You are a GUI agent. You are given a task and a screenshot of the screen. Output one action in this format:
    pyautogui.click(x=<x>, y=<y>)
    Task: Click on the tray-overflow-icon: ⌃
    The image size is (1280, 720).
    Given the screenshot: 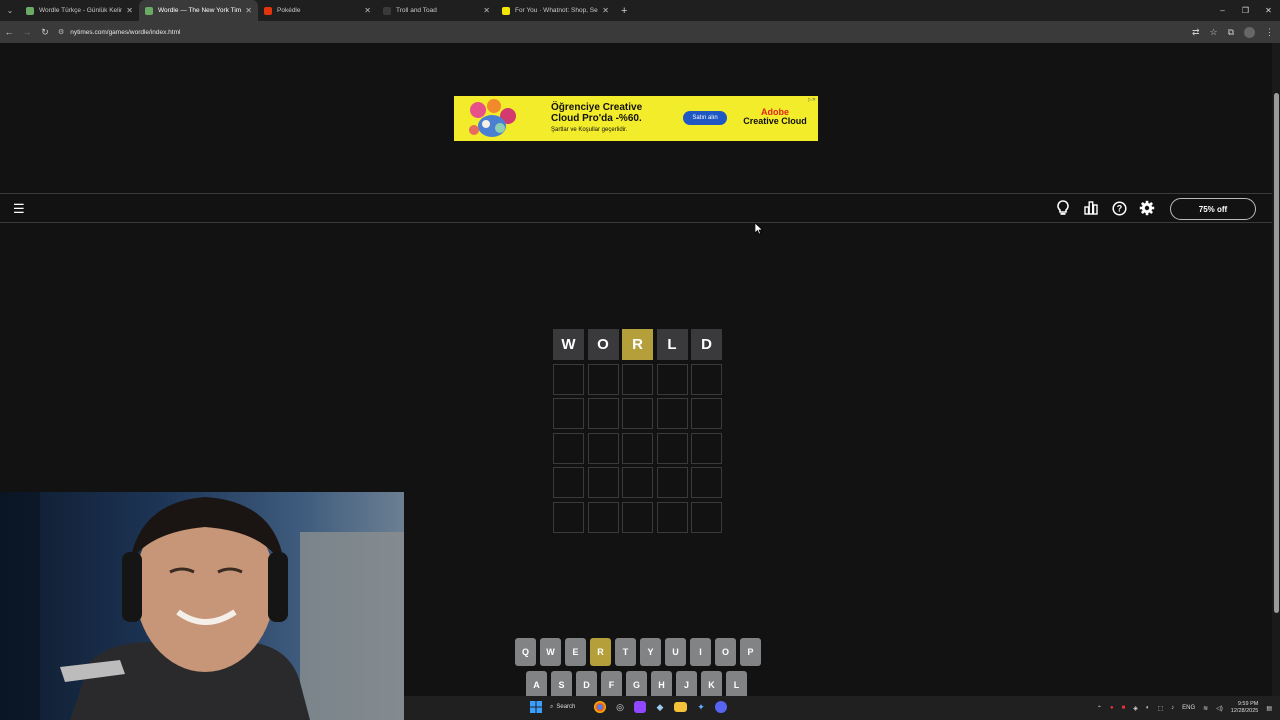 What is the action you would take?
    pyautogui.click(x=1099, y=708)
    